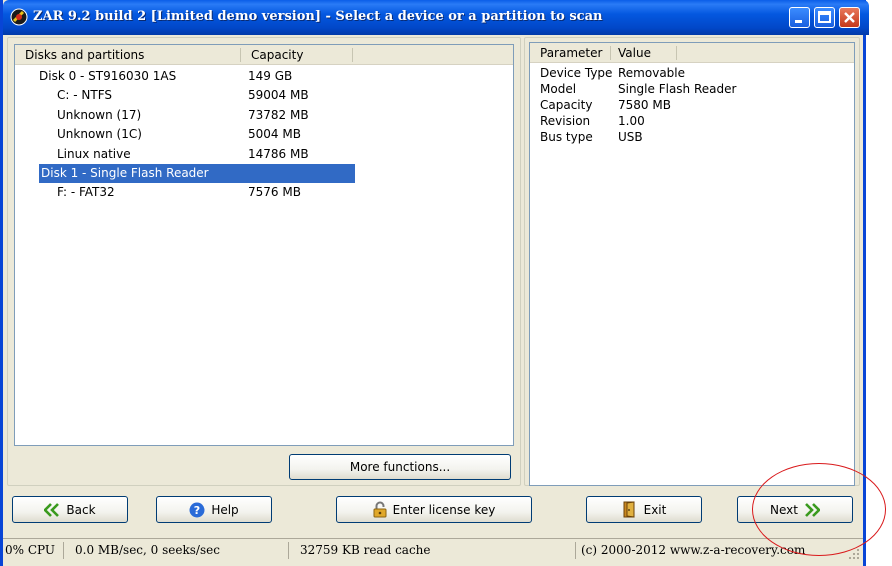 Image resolution: width=892 pixels, height=566 pixels. What do you see at coordinates (94, 153) in the screenshot?
I see `disk-name: Linux native` at bounding box center [94, 153].